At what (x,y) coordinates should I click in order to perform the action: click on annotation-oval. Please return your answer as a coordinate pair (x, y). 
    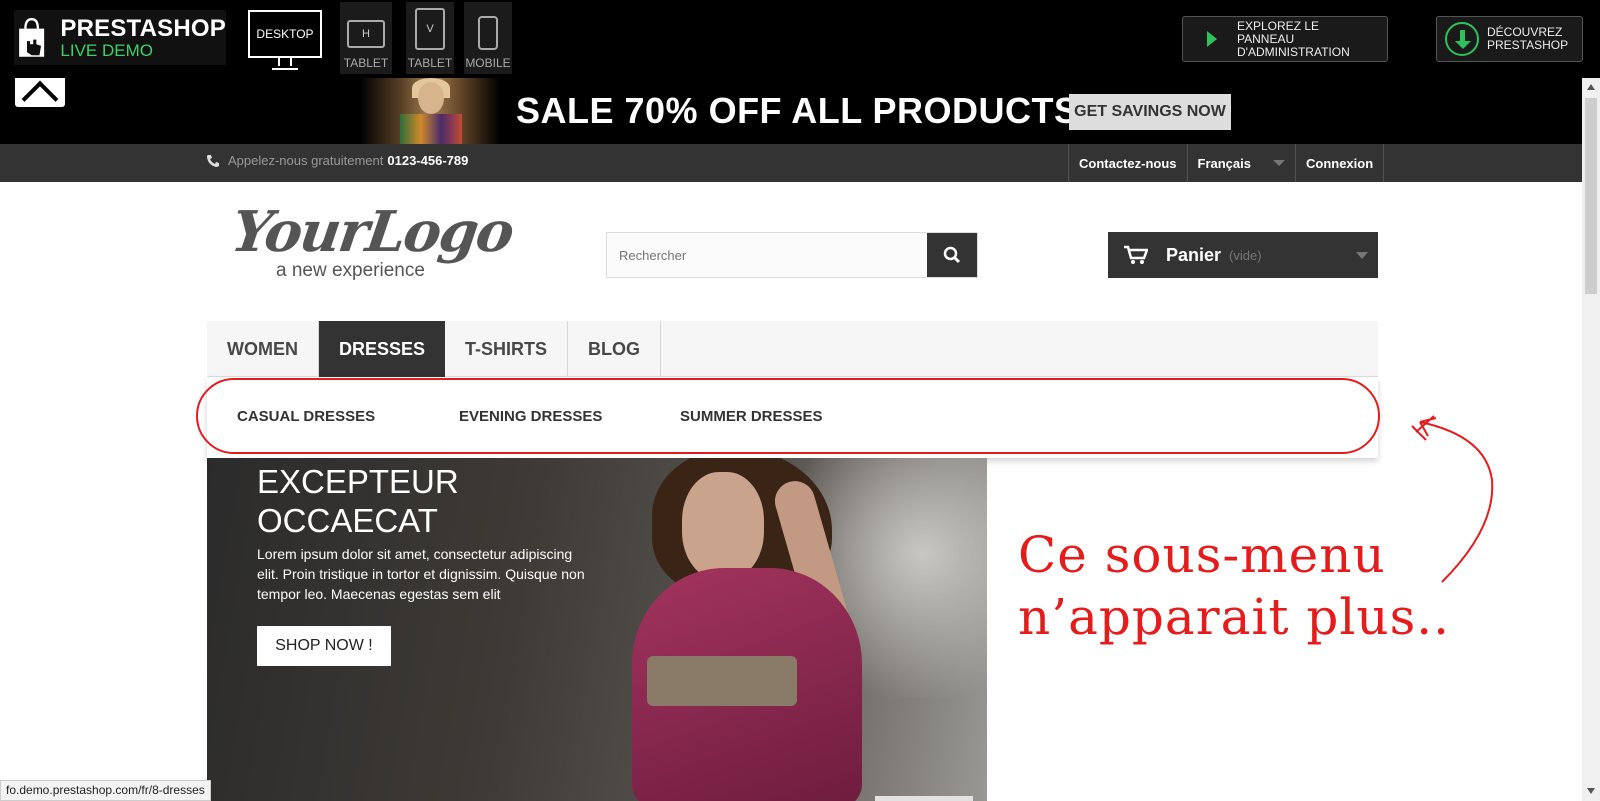
    Looking at the image, I should click on (788, 416).